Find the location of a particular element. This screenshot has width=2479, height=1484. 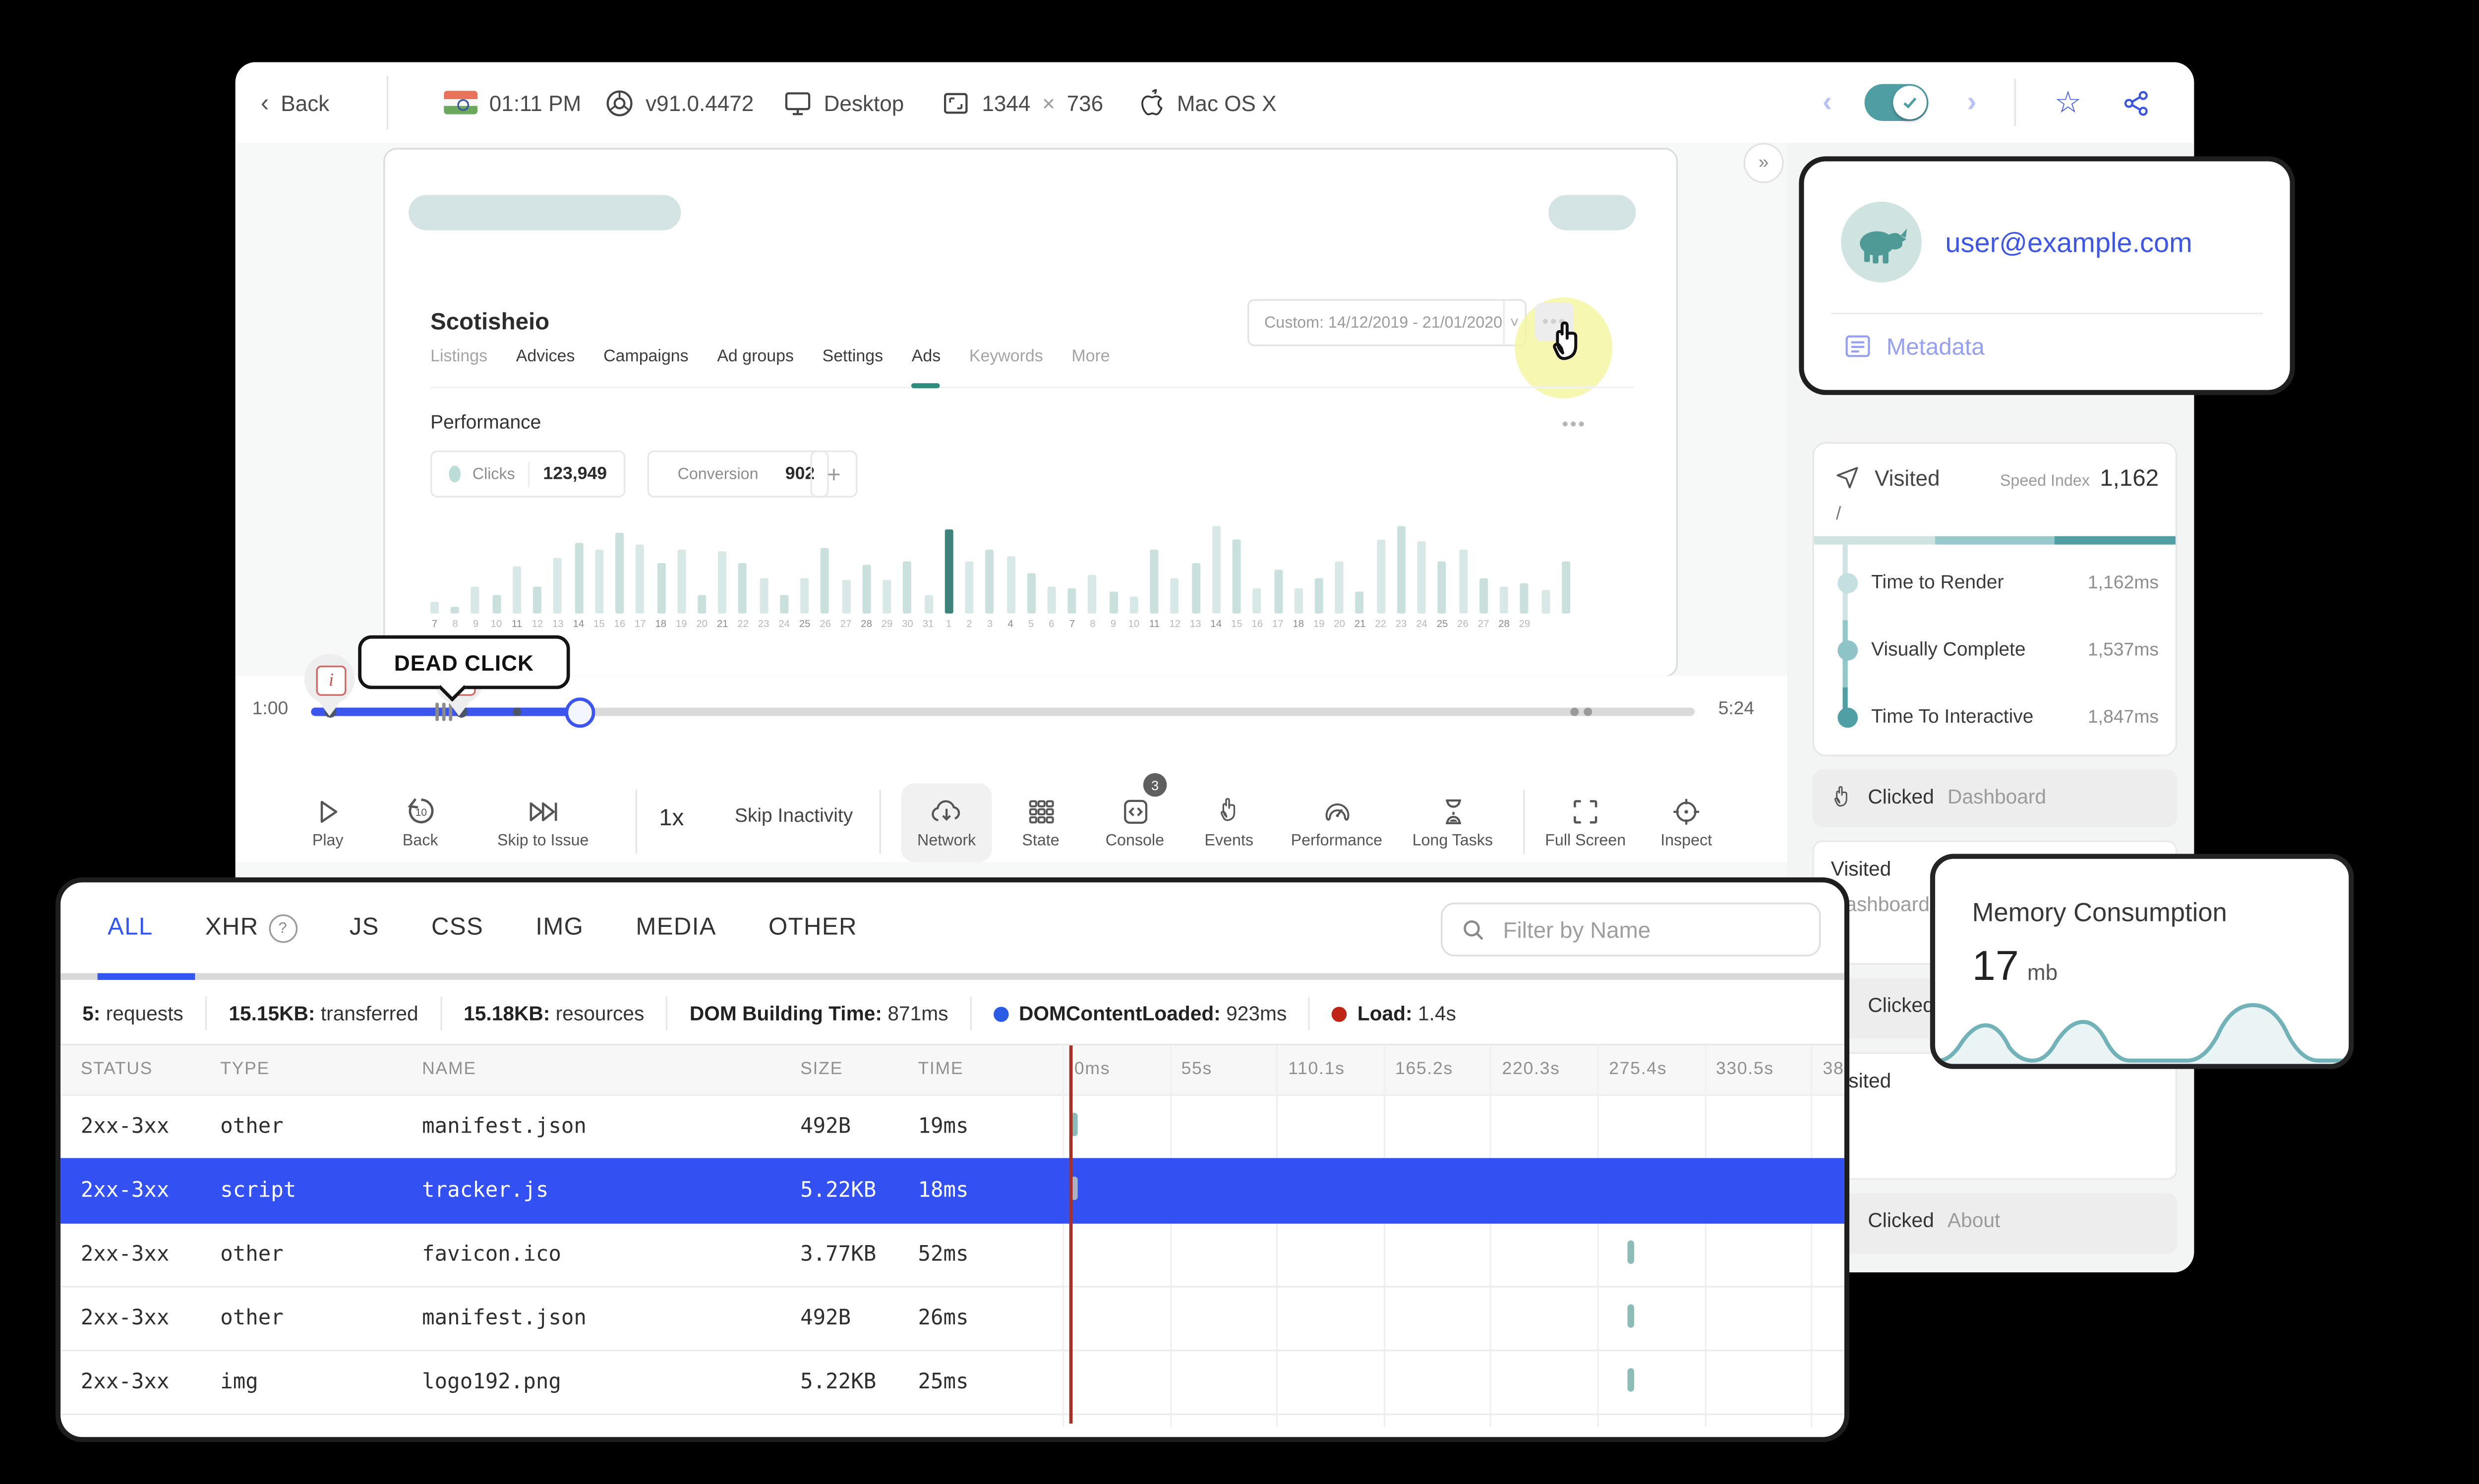

device-info: Desktop is located at coordinates (843, 102).